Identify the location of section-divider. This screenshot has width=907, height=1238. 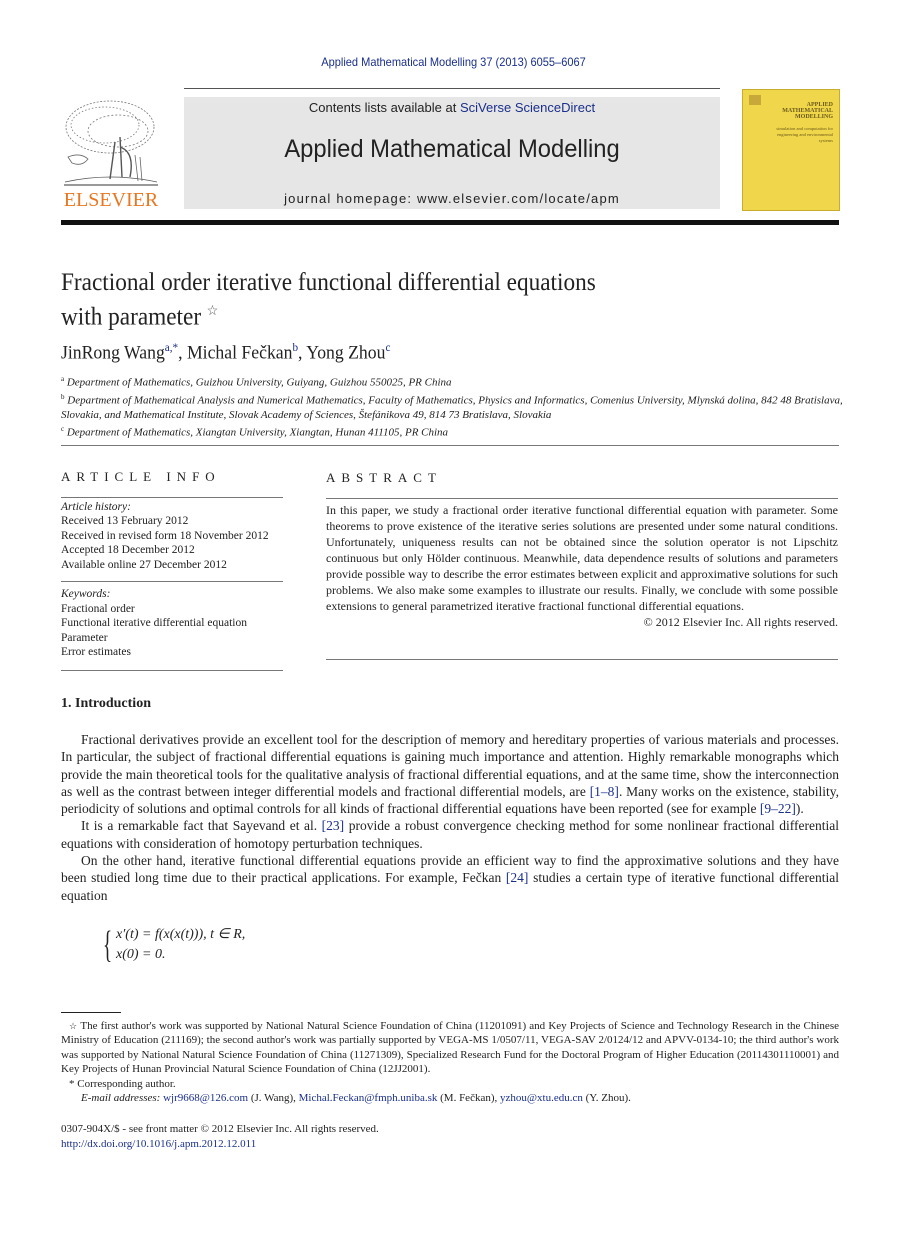
(450, 445).